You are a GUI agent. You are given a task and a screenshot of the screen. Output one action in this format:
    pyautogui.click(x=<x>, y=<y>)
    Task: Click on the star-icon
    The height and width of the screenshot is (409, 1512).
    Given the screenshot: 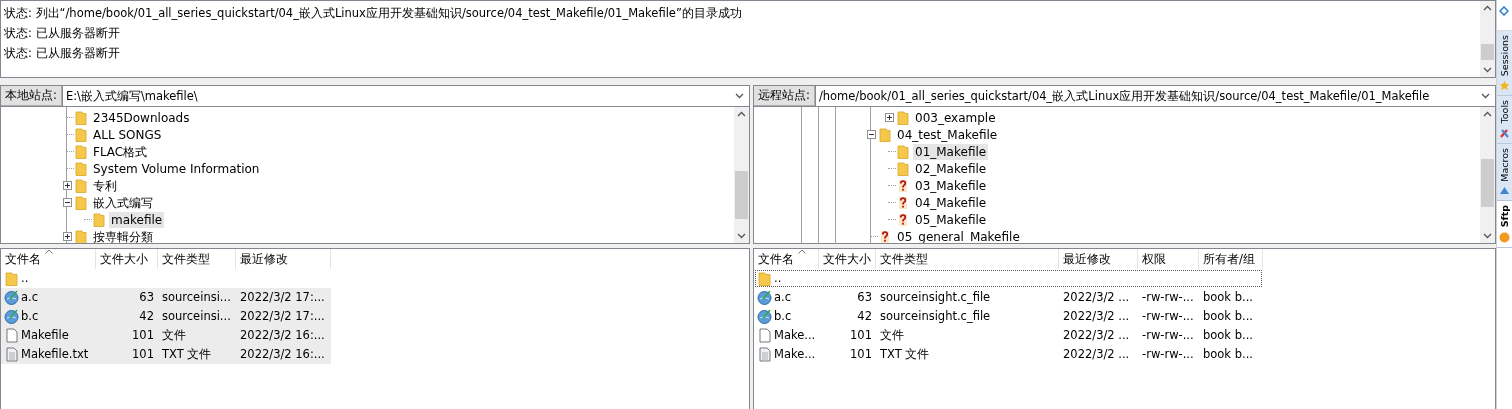 What is the action you would take?
    pyautogui.click(x=1504, y=86)
    